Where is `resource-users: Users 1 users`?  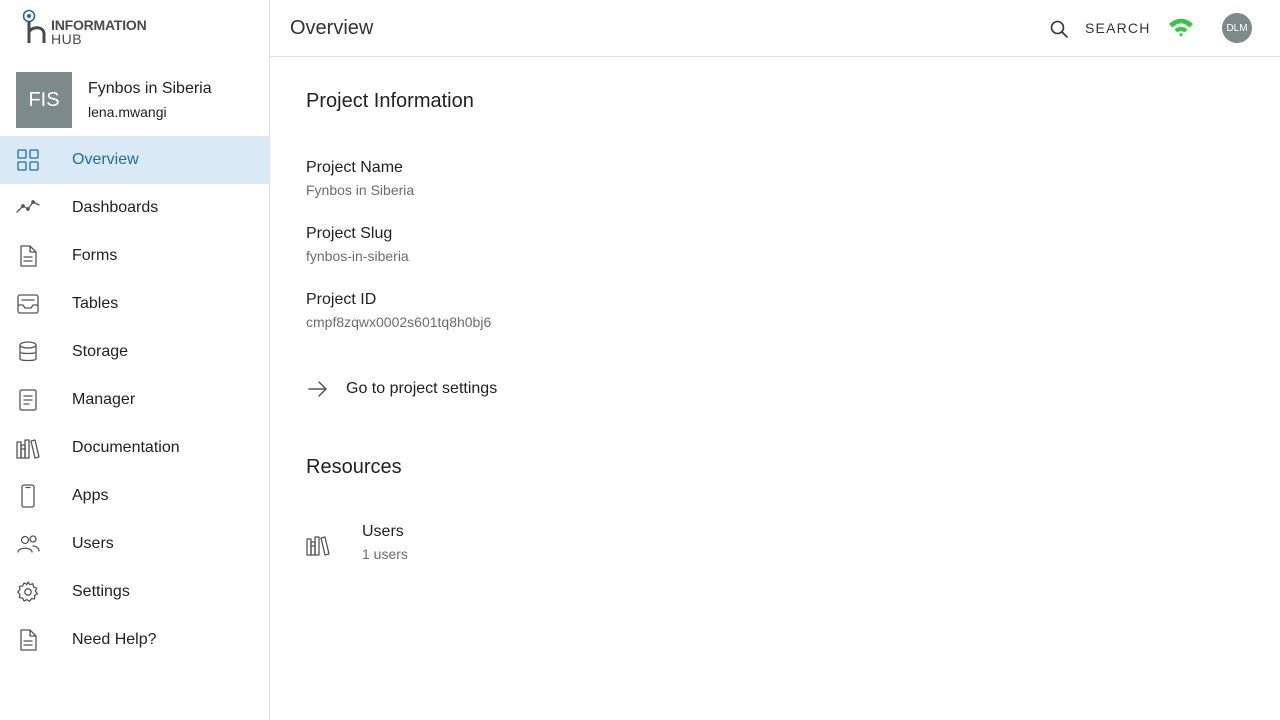 resource-users: Users 1 users is located at coordinates (406, 545).